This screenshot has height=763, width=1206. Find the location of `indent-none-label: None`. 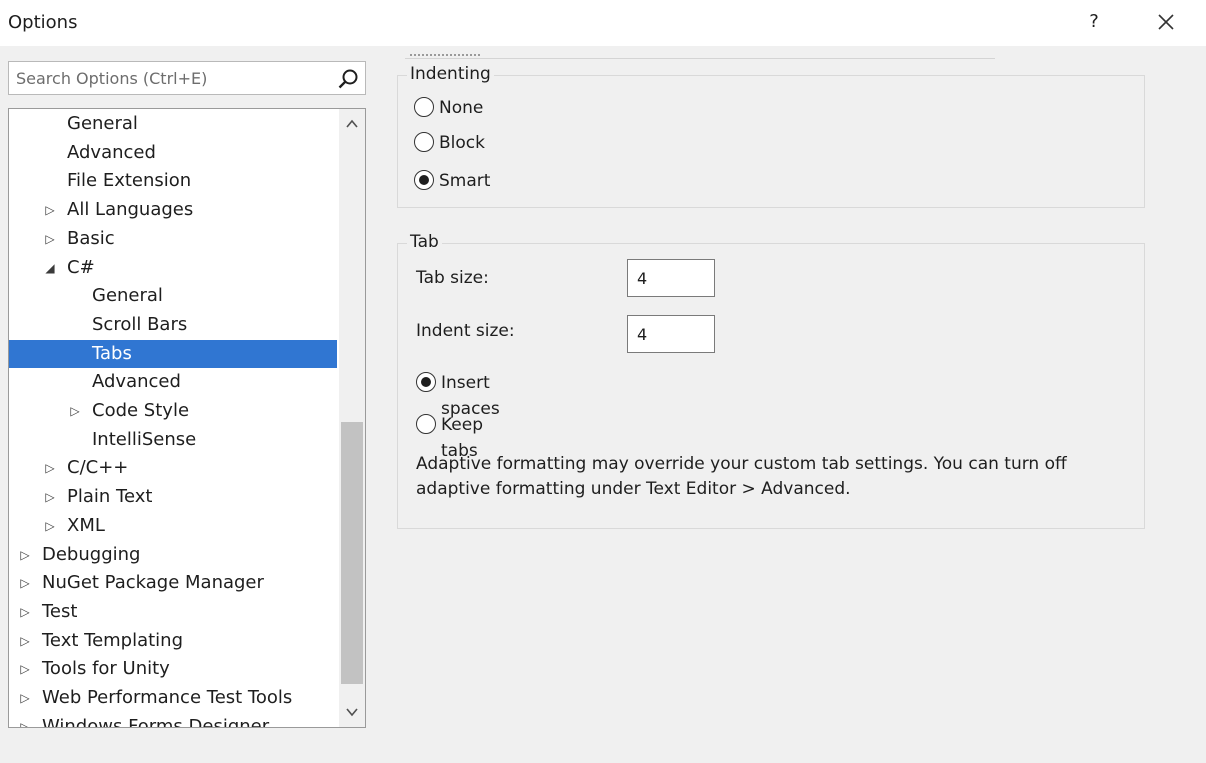

indent-none-label: None is located at coordinates (461, 108).